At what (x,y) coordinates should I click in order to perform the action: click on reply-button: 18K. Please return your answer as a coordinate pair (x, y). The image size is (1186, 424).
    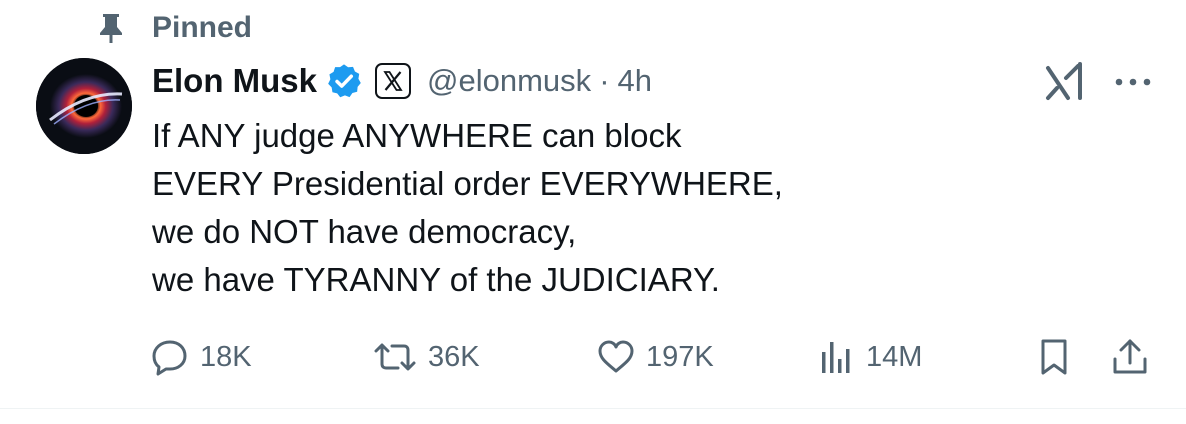
    Looking at the image, I should click on (201, 357).